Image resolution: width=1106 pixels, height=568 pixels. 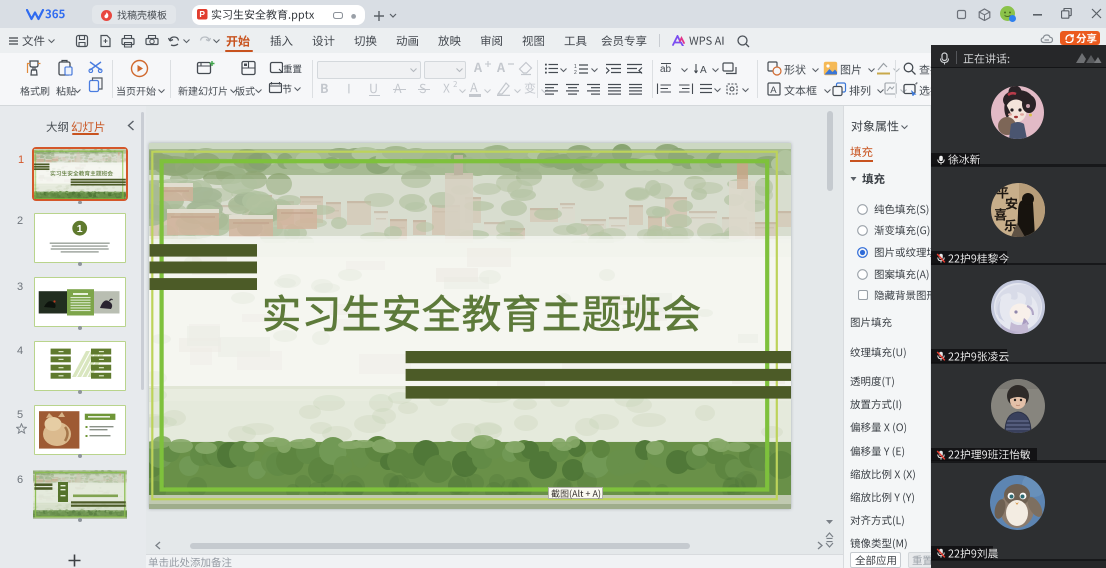 What do you see at coordinates (666, 69) in the screenshot?
I see `svg-text: ab` at bounding box center [666, 69].